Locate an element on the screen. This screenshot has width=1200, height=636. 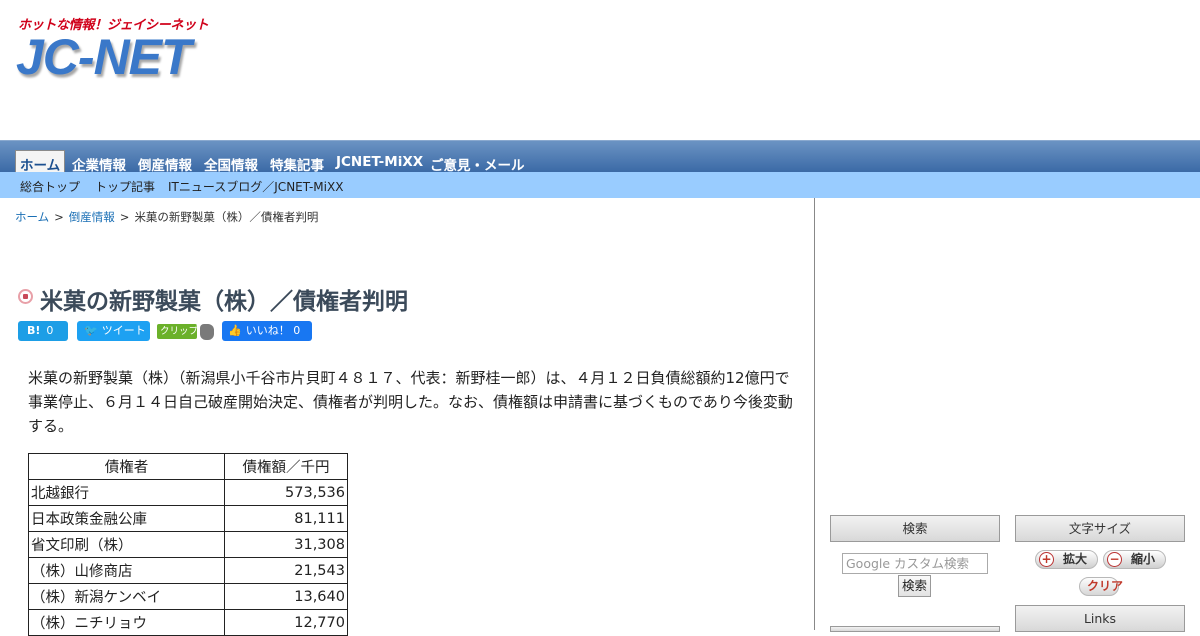
table-row: 日本政策金融公庫 81,111 is located at coordinates (188, 518).